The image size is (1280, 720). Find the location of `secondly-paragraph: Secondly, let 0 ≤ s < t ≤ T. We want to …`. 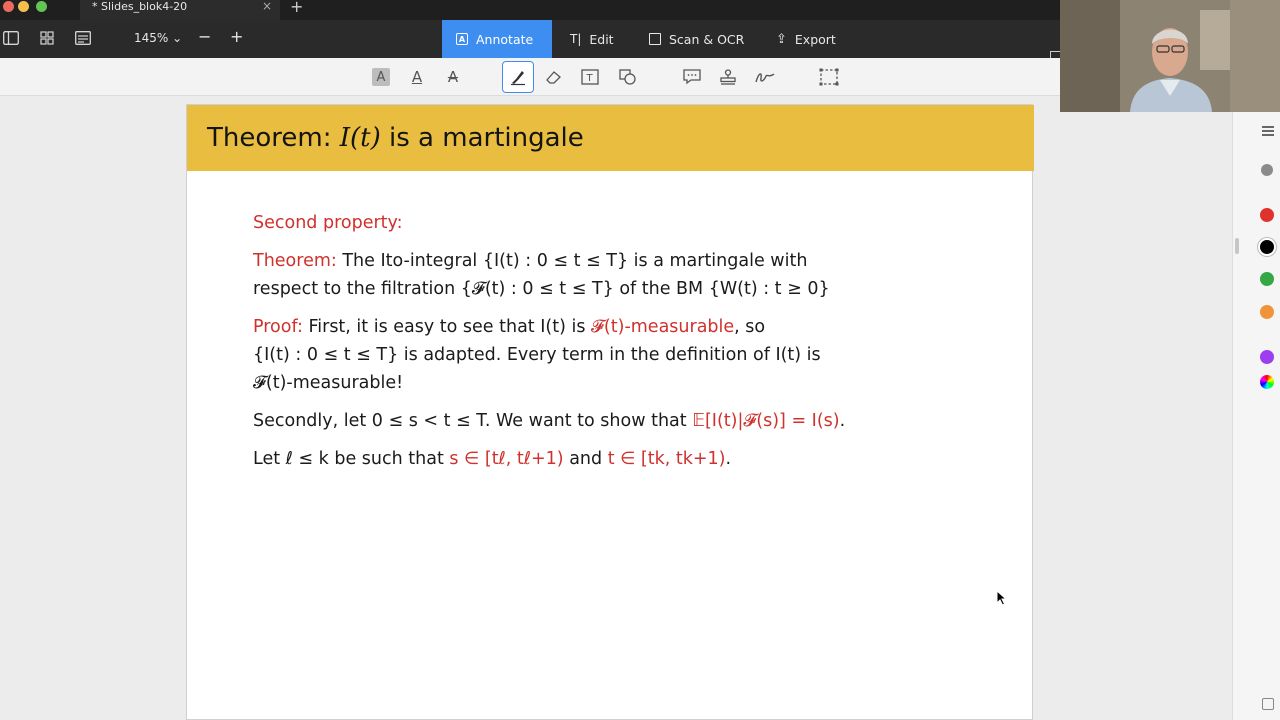

secondly-paragraph: Secondly, let 0 ≤ s < t ≤ T. We want to … is located at coordinates (633, 421).